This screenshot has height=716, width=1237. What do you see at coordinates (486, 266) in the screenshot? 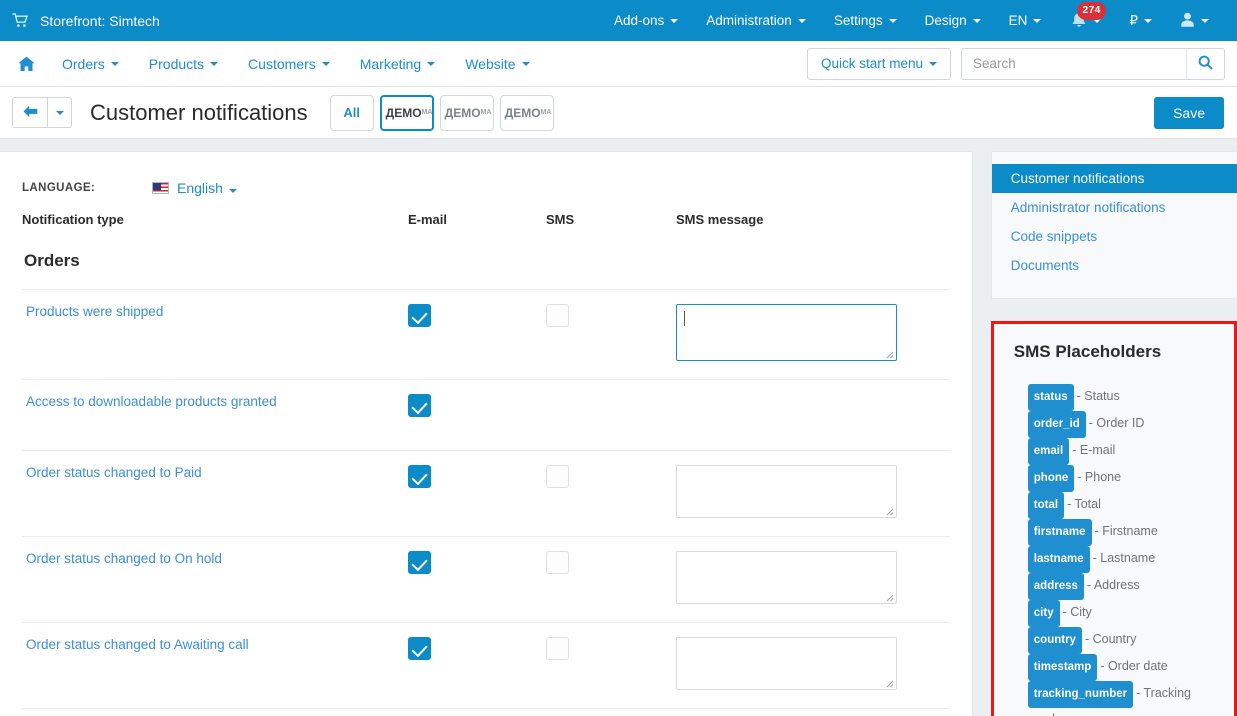
I see `group-row-orders: Orders` at bounding box center [486, 266].